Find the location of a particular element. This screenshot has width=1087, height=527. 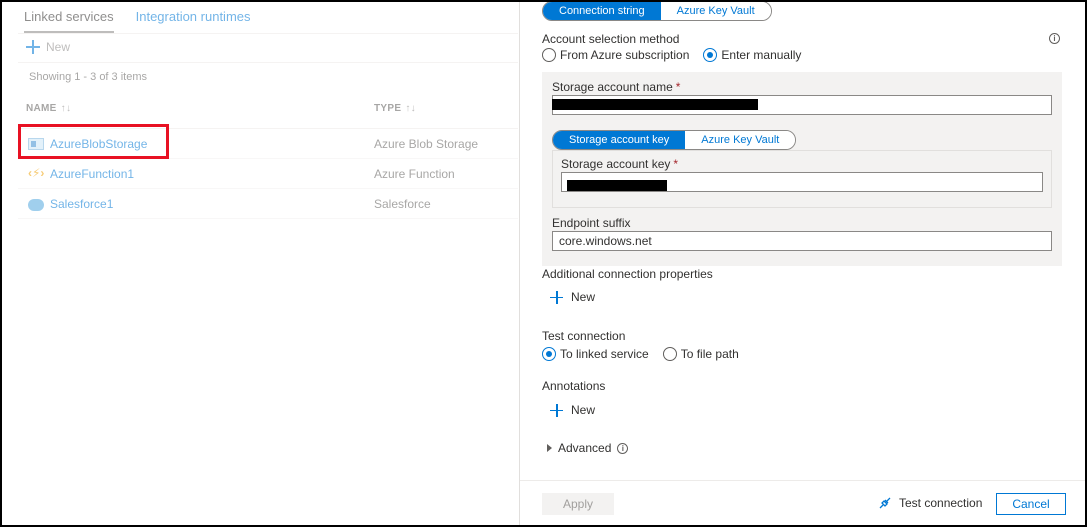

highlight-annotation-box is located at coordinates (93, 141).